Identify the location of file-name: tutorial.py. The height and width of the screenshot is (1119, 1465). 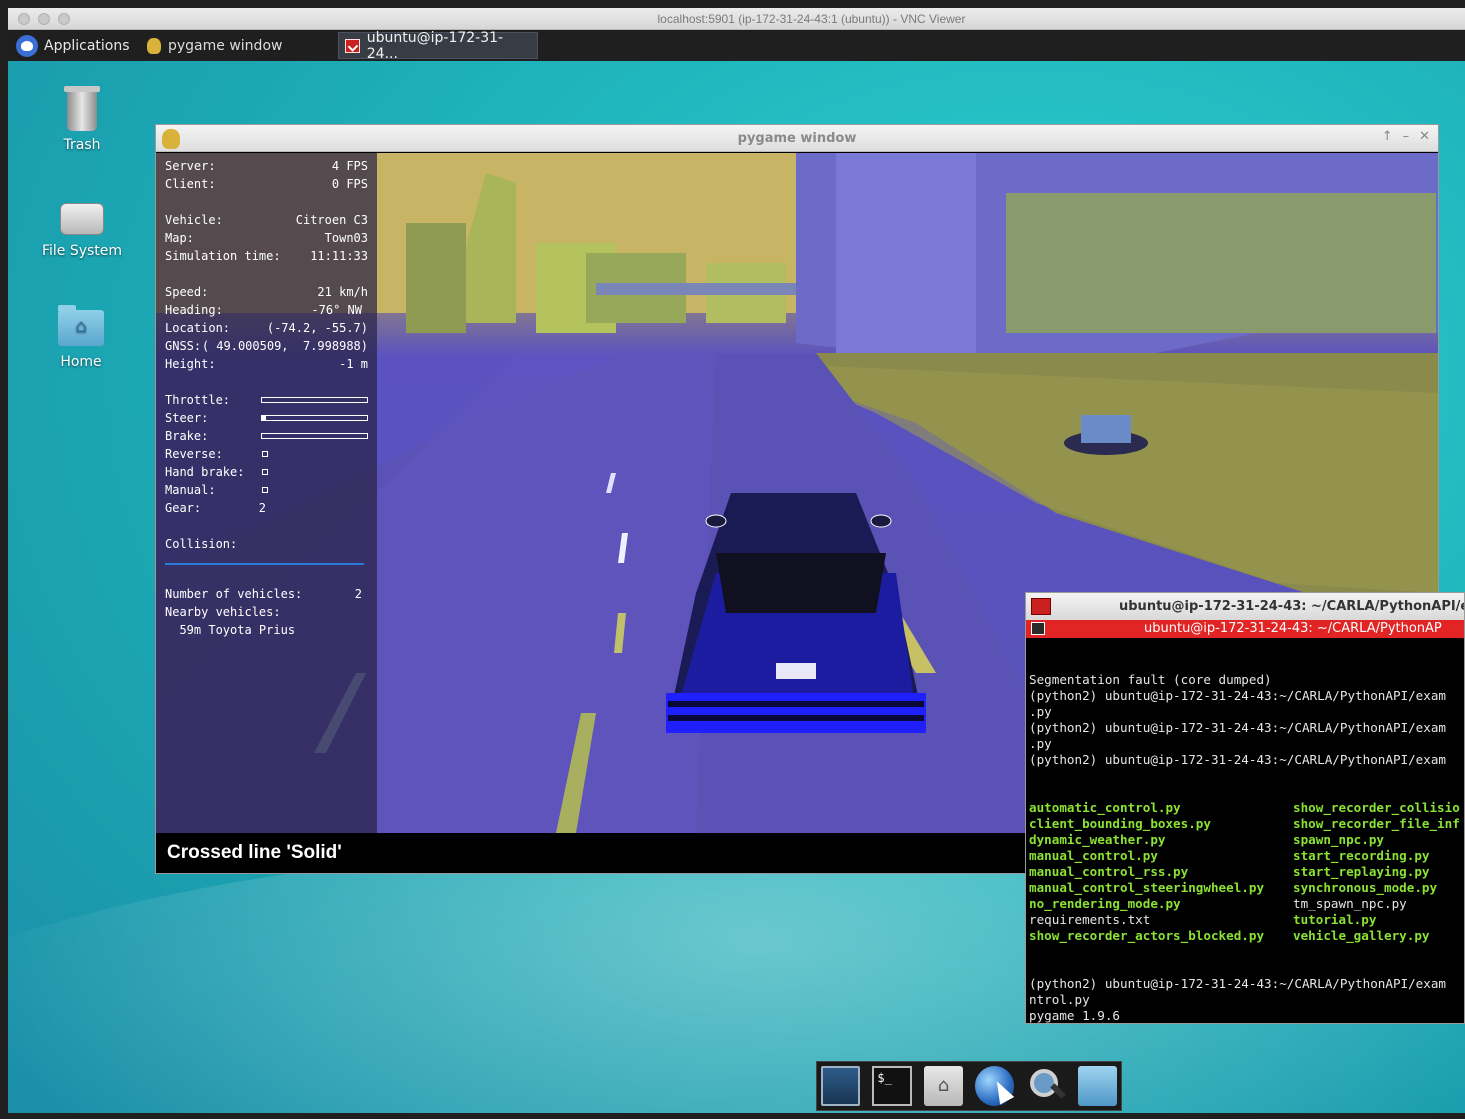
(1335, 919).